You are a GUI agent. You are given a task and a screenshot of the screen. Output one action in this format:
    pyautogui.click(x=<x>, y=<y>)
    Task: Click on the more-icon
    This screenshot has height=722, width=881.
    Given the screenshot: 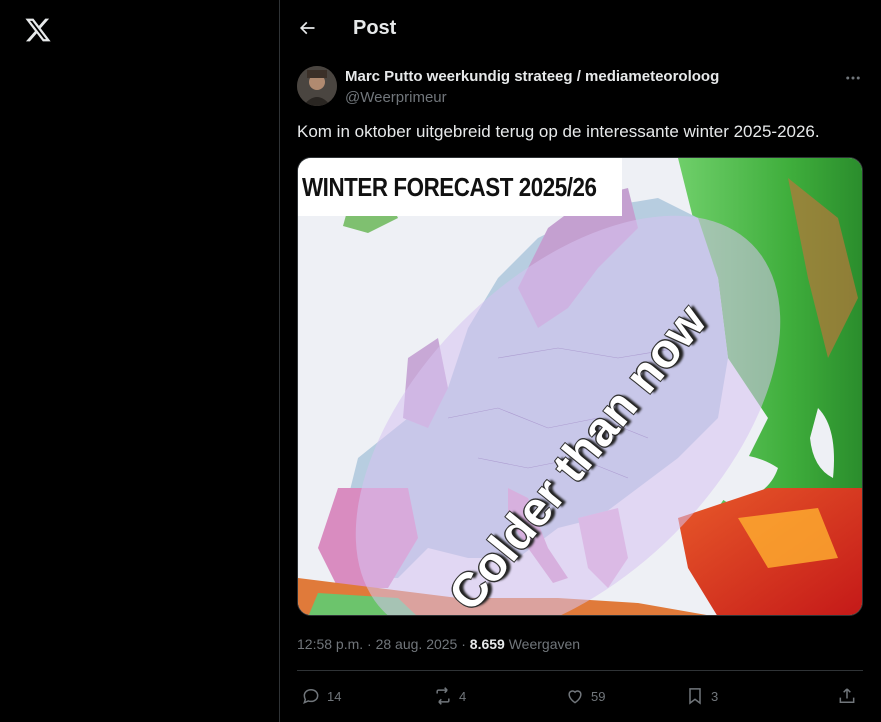 What is the action you would take?
    pyautogui.click(x=853, y=78)
    